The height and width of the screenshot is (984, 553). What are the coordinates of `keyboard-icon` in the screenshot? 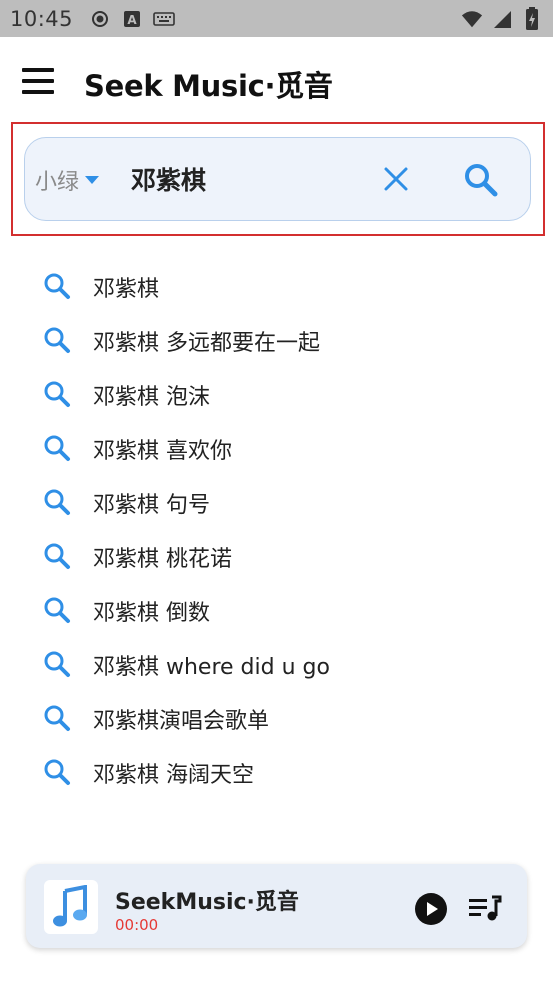 It's located at (164, 19).